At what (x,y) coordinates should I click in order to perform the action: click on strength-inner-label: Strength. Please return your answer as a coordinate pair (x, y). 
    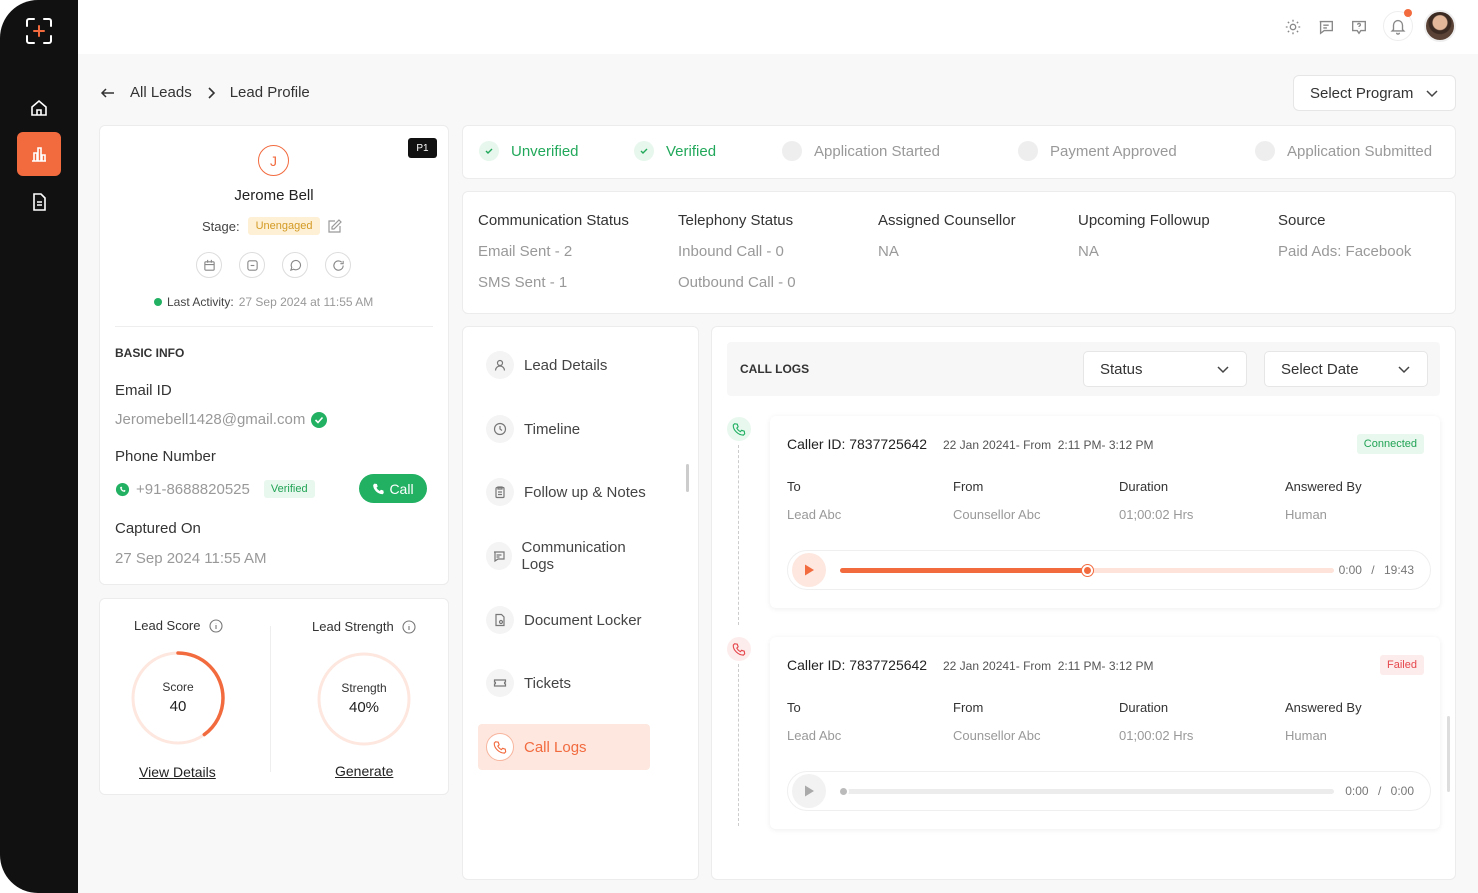
    Looking at the image, I should click on (364, 688).